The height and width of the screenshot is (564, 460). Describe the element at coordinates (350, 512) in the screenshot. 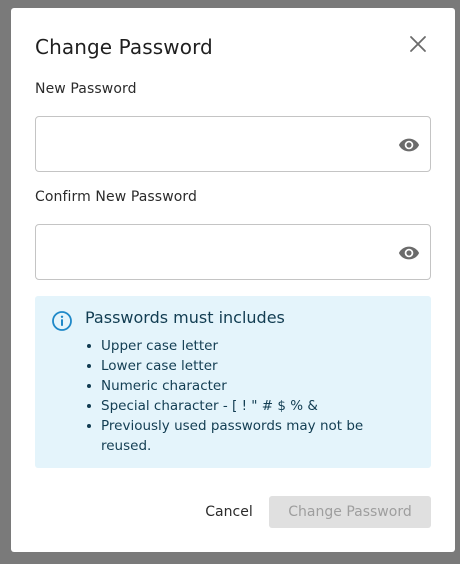

I see `change-password-button: Change Password` at that location.